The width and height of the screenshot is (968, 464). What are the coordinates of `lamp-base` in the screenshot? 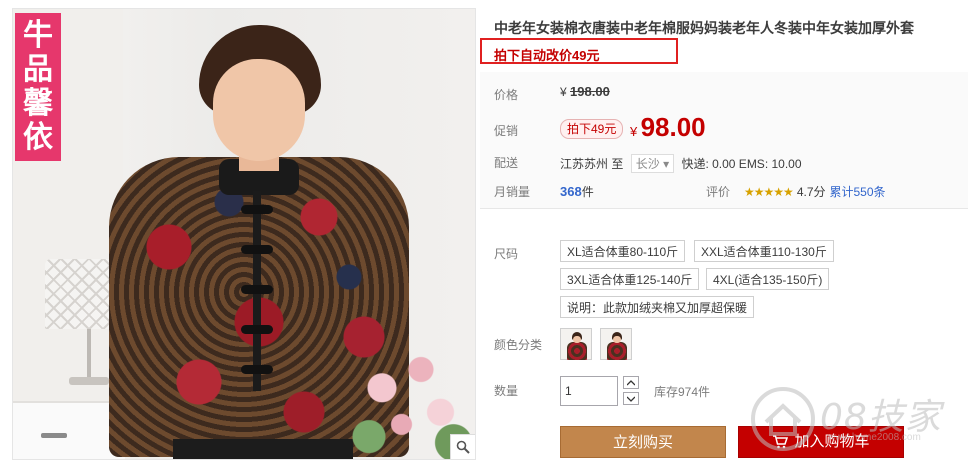 It's located at (89, 381).